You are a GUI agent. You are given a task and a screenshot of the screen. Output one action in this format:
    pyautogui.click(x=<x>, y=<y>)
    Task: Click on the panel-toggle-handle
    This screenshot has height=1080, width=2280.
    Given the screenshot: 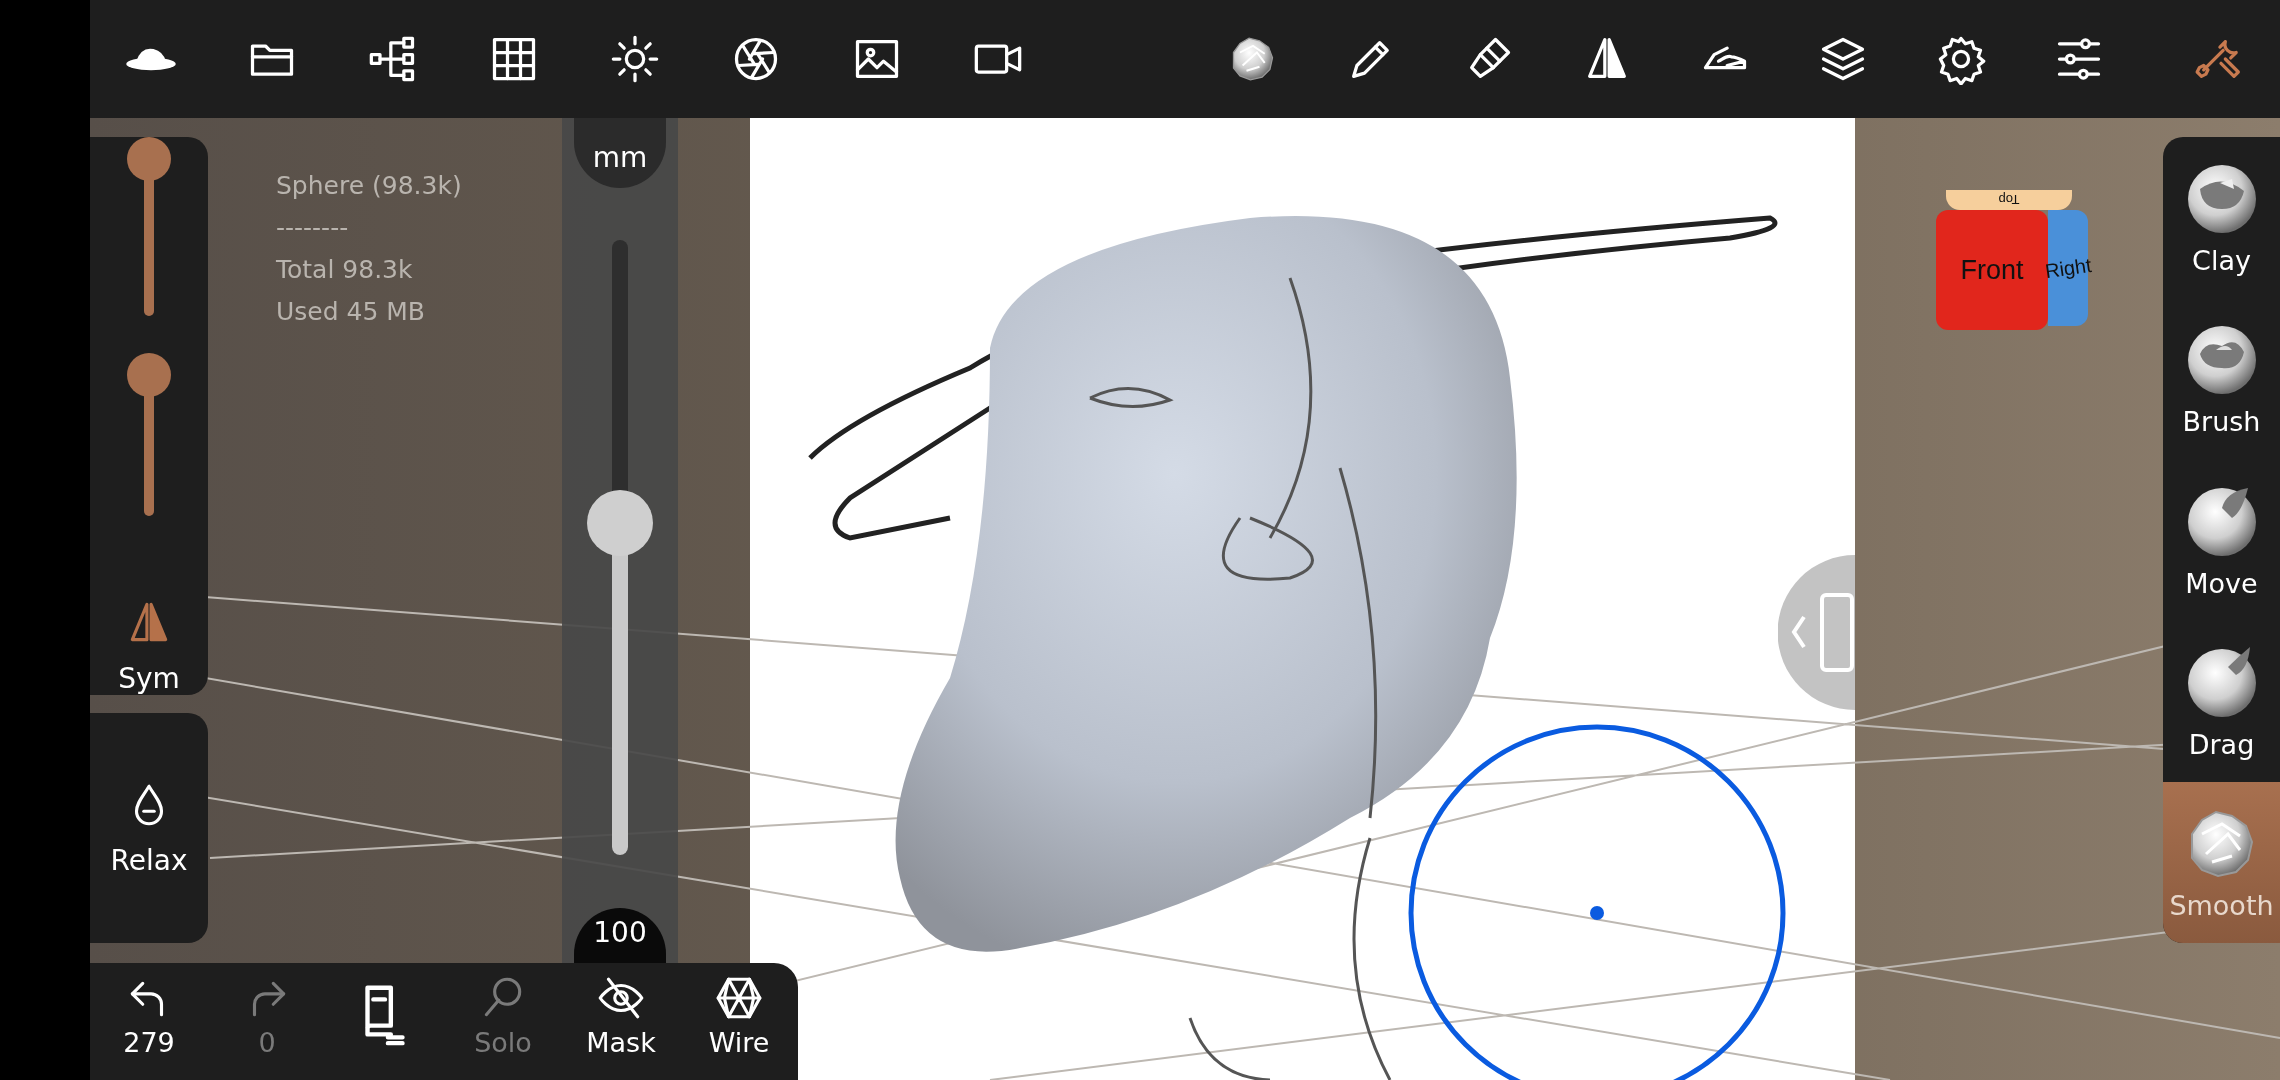 What is the action you would take?
    pyautogui.click(x=1816, y=632)
    